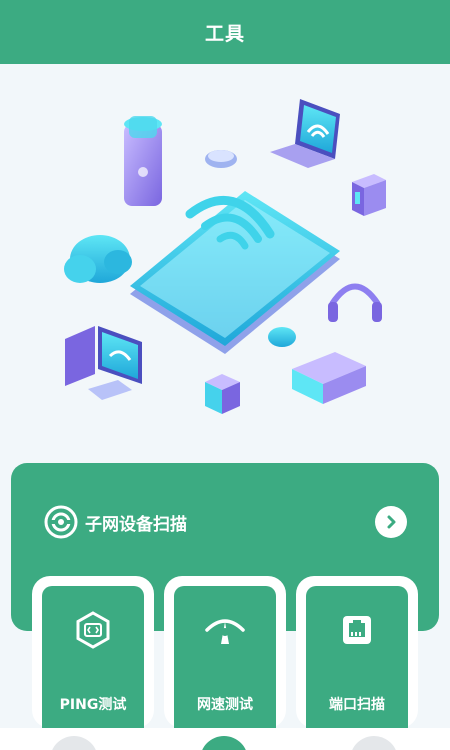 The image size is (450, 750). Describe the element at coordinates (103, 363) in the screenshot. I see `desktop-computer-icon` at that location.